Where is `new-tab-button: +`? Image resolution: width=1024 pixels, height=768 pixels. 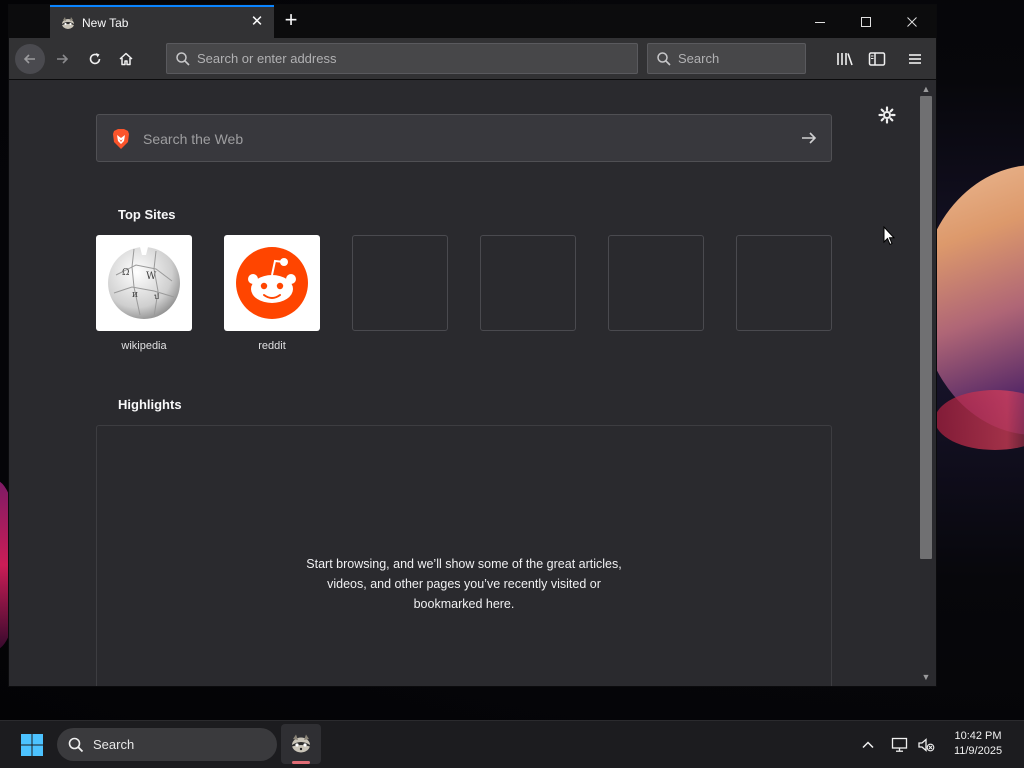 new-tab-button: + is located at coordinates (291, 21).